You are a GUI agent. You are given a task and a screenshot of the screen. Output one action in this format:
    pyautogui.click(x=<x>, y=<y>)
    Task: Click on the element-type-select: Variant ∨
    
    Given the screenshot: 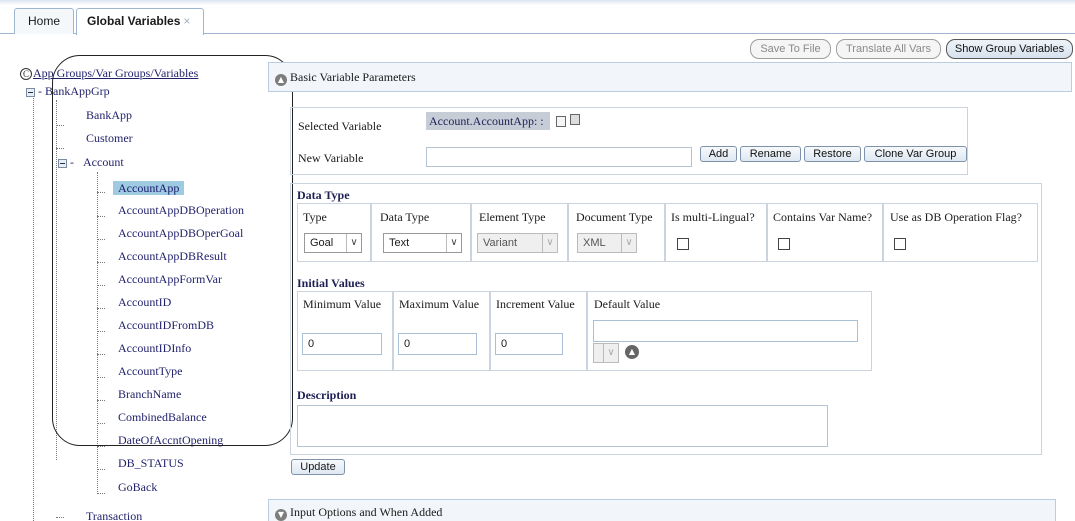 What is the action you would take?
    pyautogui.click(x=517, y=243)
    